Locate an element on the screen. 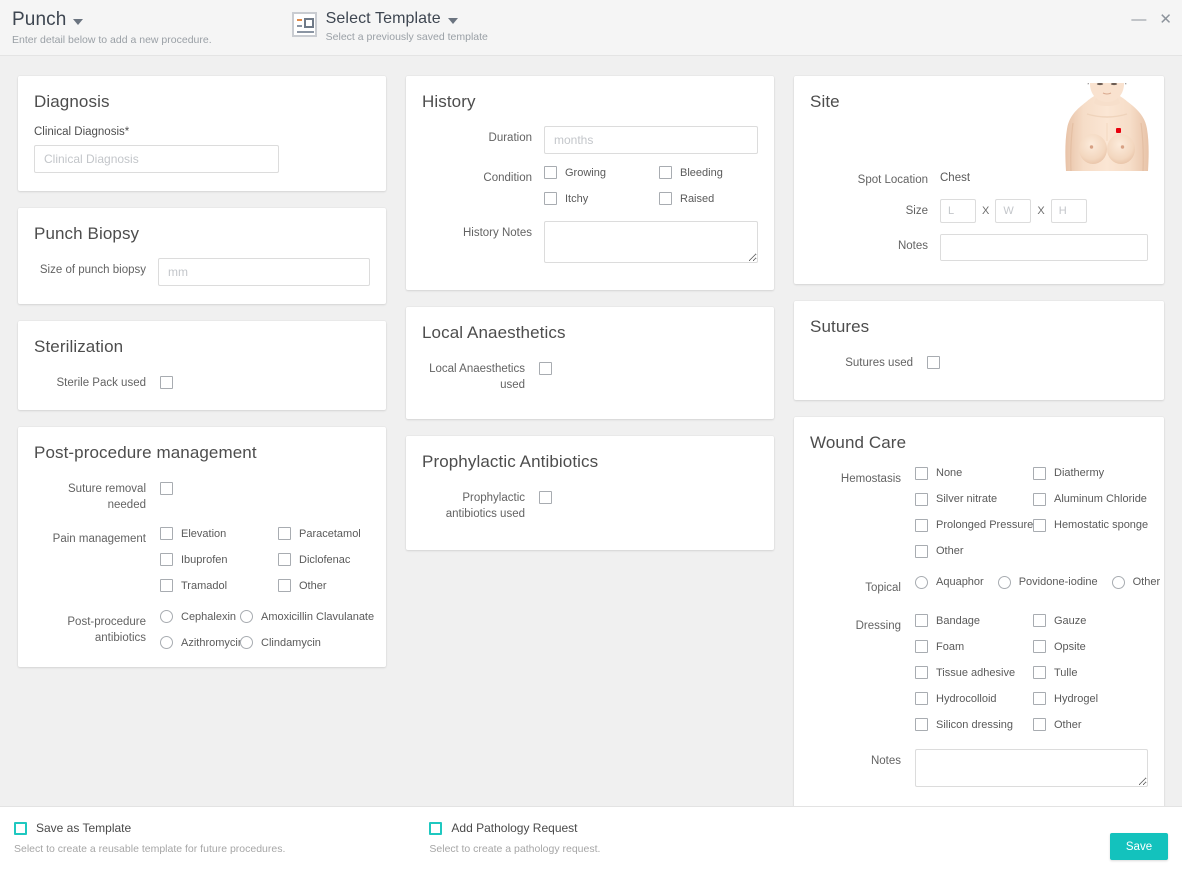 Image resolution: width=1182 pixels, height=876 pixels. checkbox-option: Hydrocolloid is located at coordinates (974, 699).